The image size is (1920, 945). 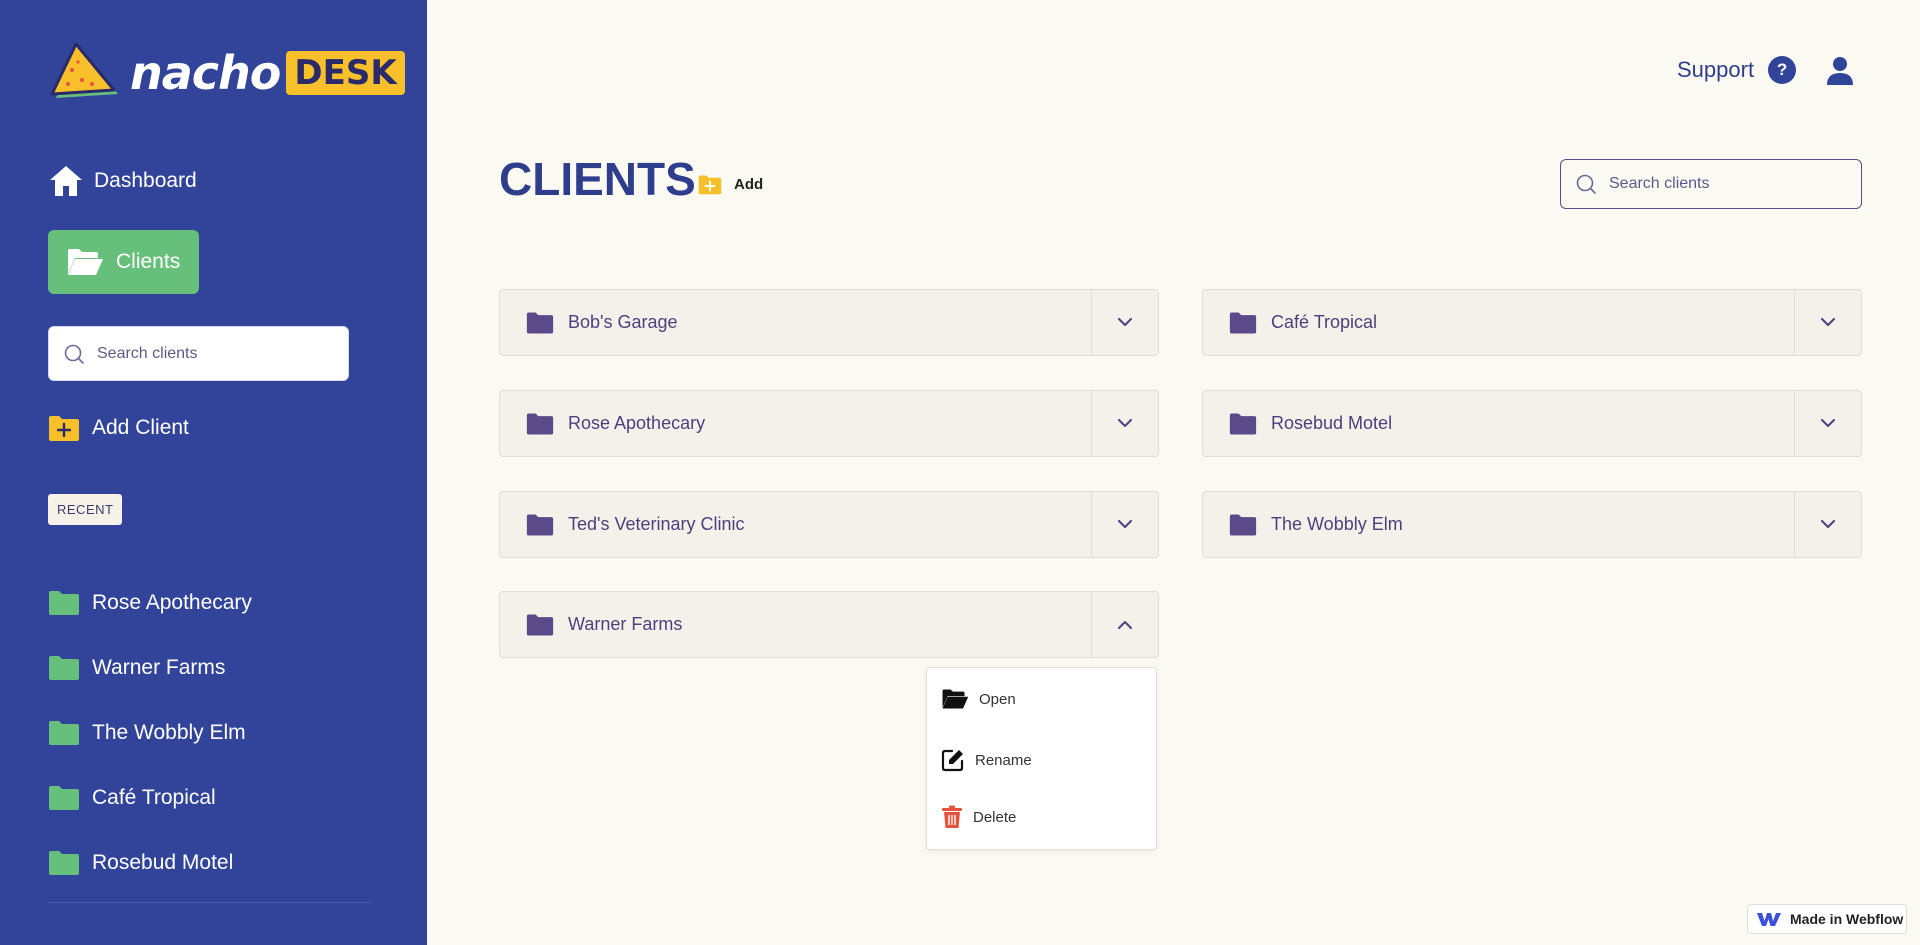 I want to click on app-logo: nacho DESK, so click(x=226, y=73).